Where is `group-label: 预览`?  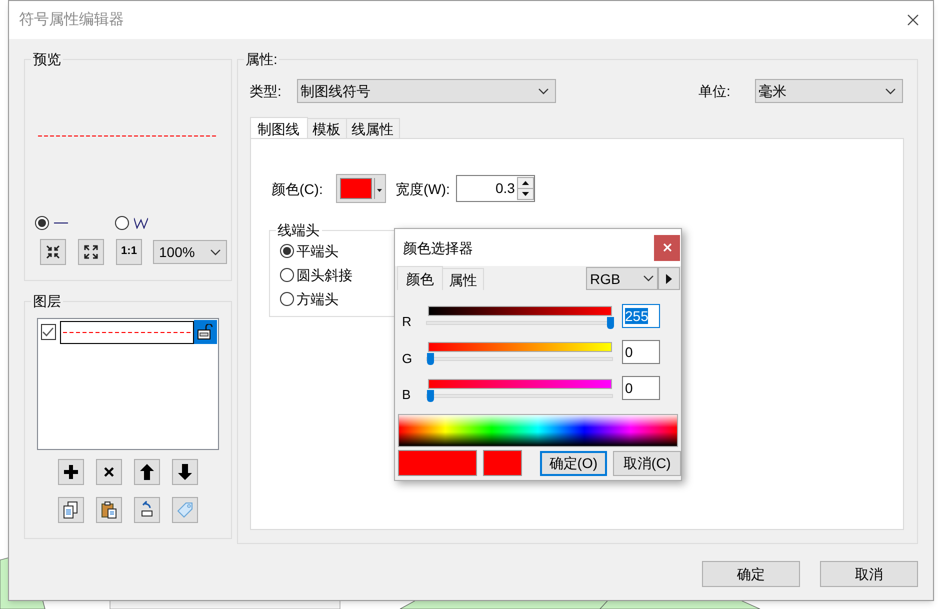
group-label: 预览 is located at coordinates (47, 59).